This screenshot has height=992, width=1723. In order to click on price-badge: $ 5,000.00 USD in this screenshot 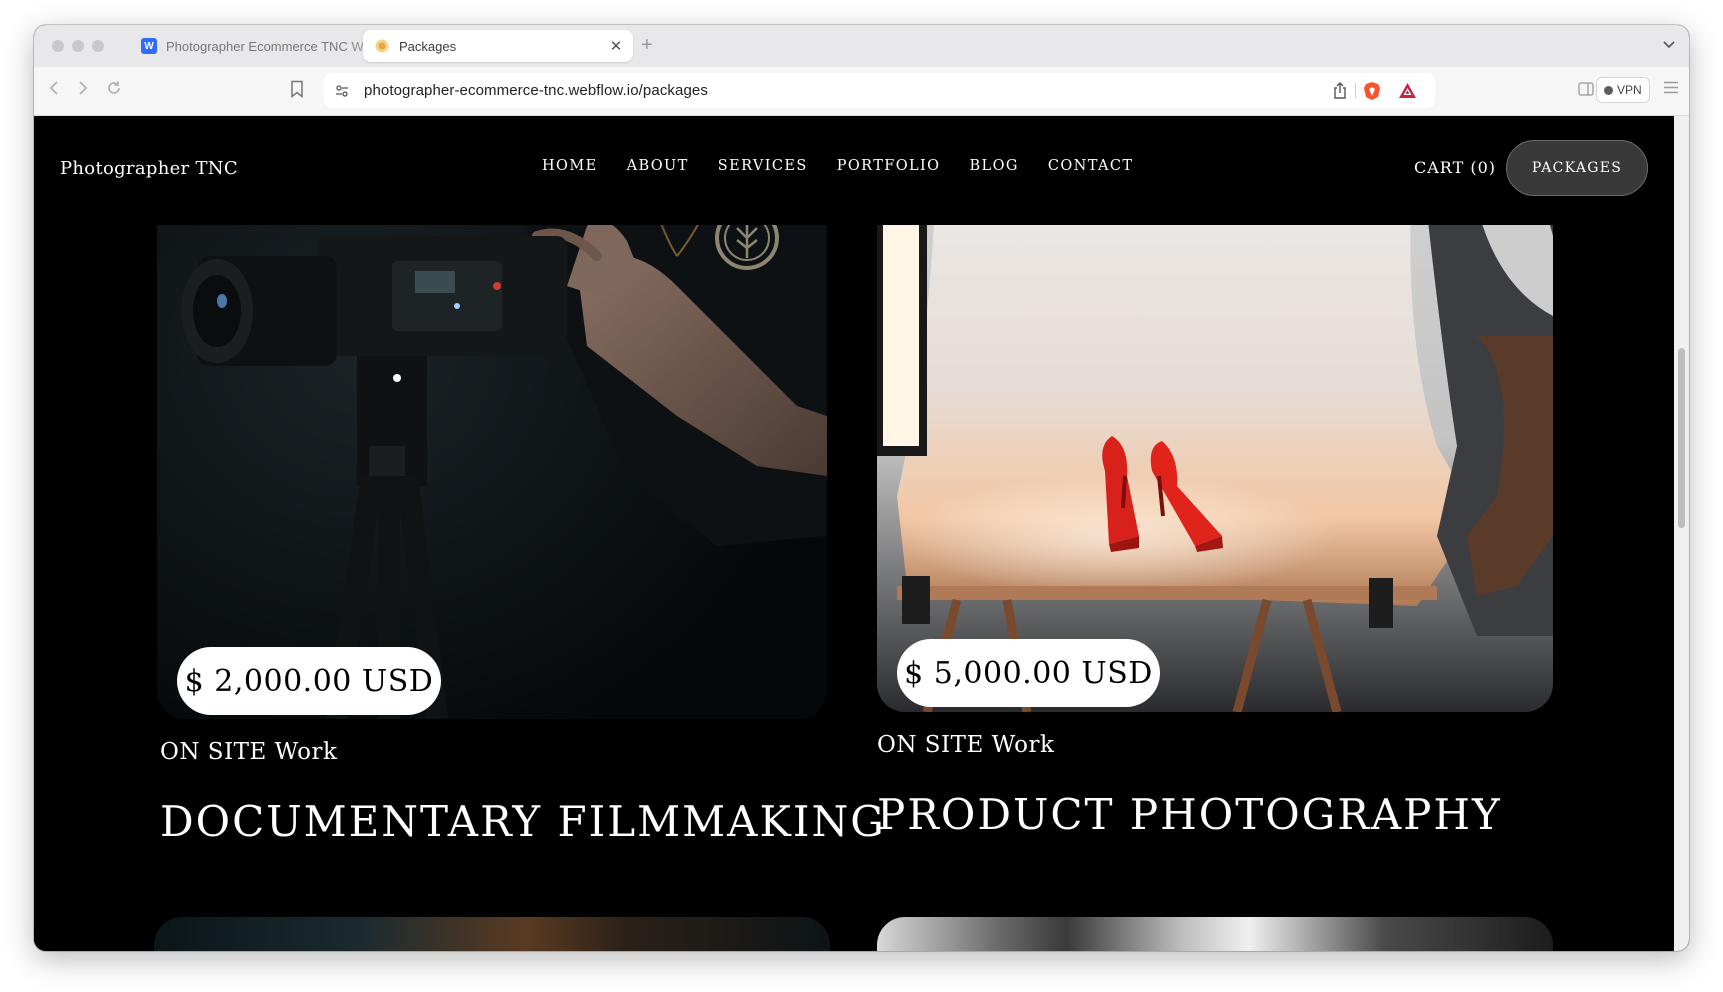, I will do `click(1028, 673)`.